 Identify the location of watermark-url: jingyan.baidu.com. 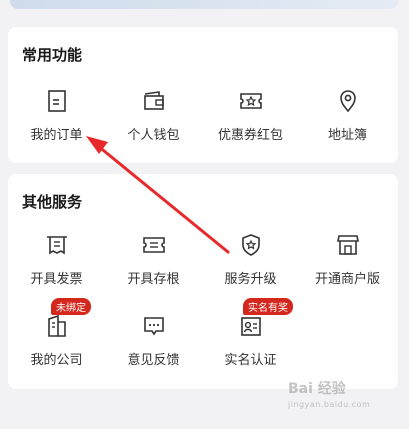
(329, 404).